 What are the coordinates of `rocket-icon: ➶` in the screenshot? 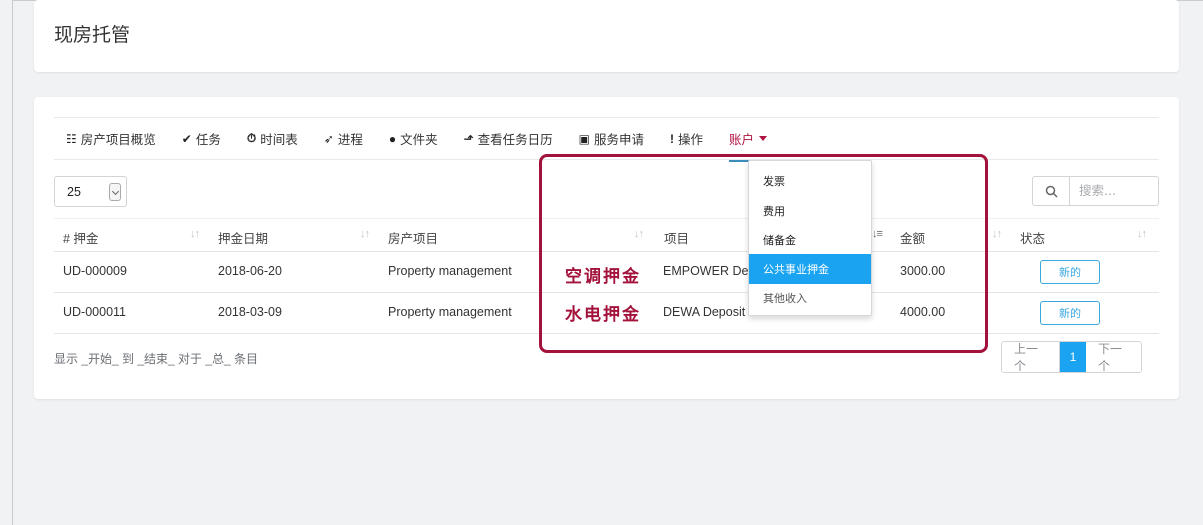 It's located at (328, 138).